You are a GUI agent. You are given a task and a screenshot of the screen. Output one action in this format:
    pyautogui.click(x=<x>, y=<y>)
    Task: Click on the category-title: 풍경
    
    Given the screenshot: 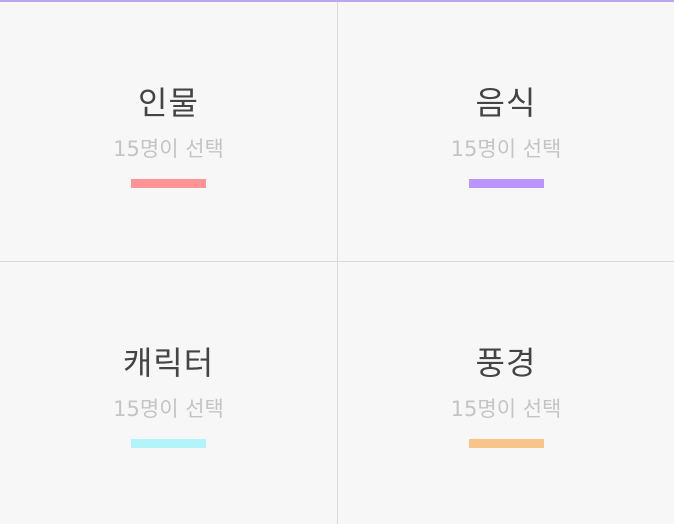 What is the action you would take?
    pyautogui.click(x=506, y=363)
    